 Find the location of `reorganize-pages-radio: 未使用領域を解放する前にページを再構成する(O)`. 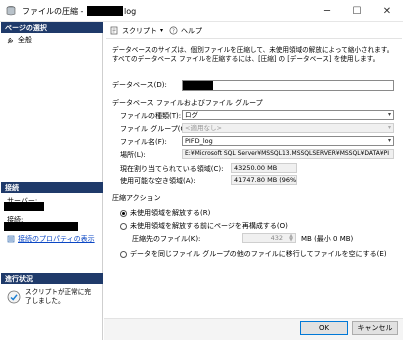

reorganize-pages-radio: 未使用領域を解放する前にページを再構成する(O) is located at coordinates (204, 226).